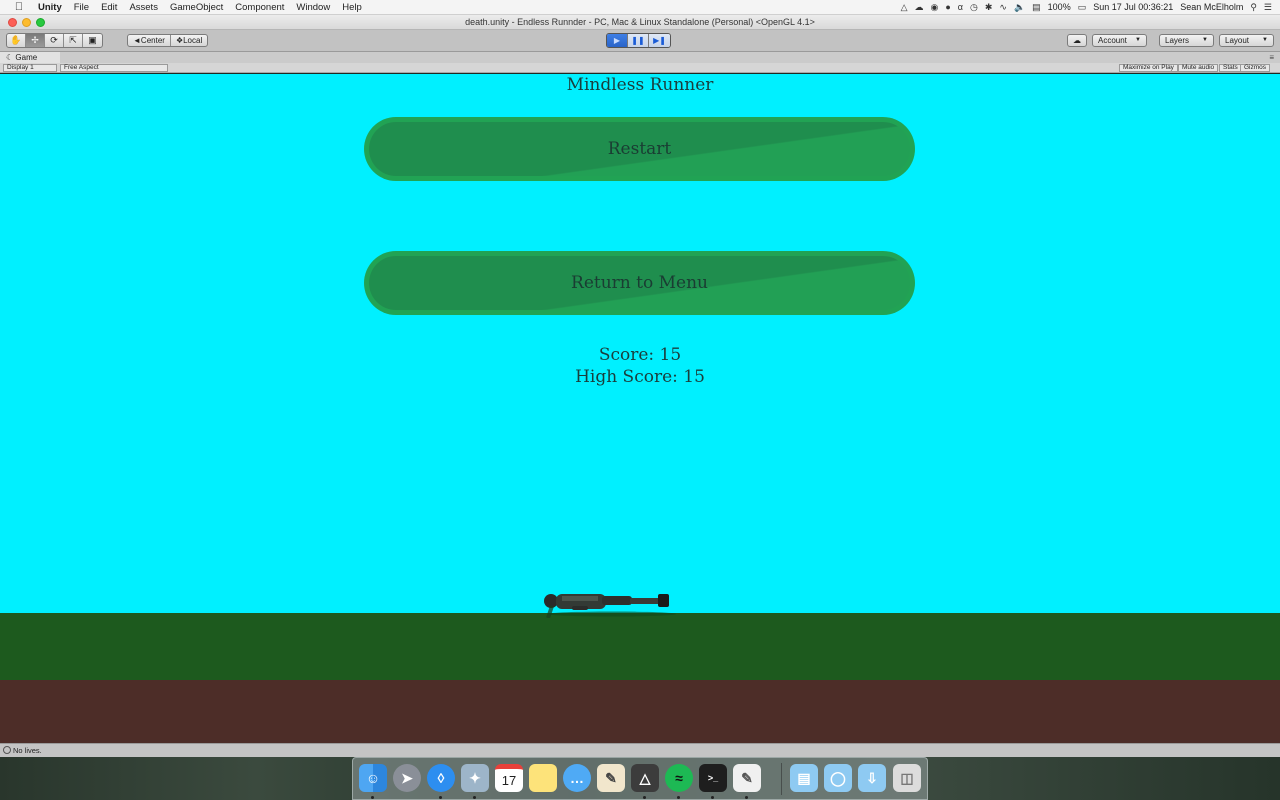 Image resolution: width=1280 pixels, height=800 pixels. I want to click on battery-icon: ▭, so click(1082, 7).